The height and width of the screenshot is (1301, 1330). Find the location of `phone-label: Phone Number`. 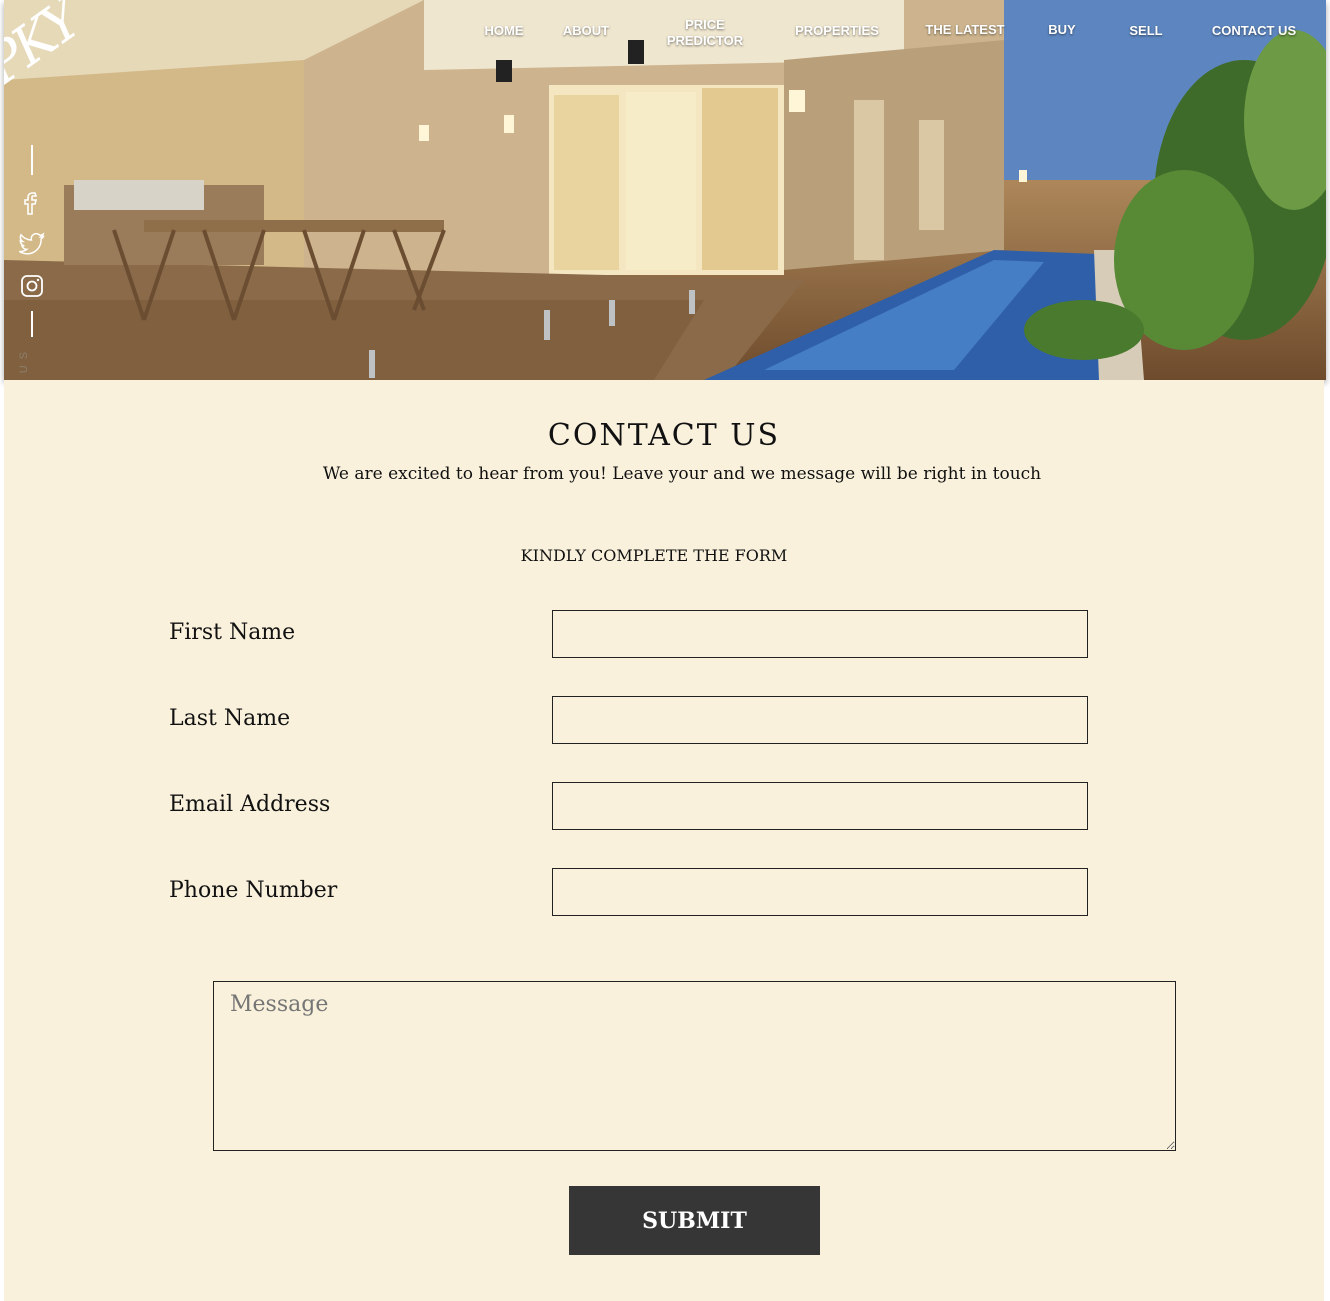

phone-label: Phone Number is located at coordinates (253, 890).